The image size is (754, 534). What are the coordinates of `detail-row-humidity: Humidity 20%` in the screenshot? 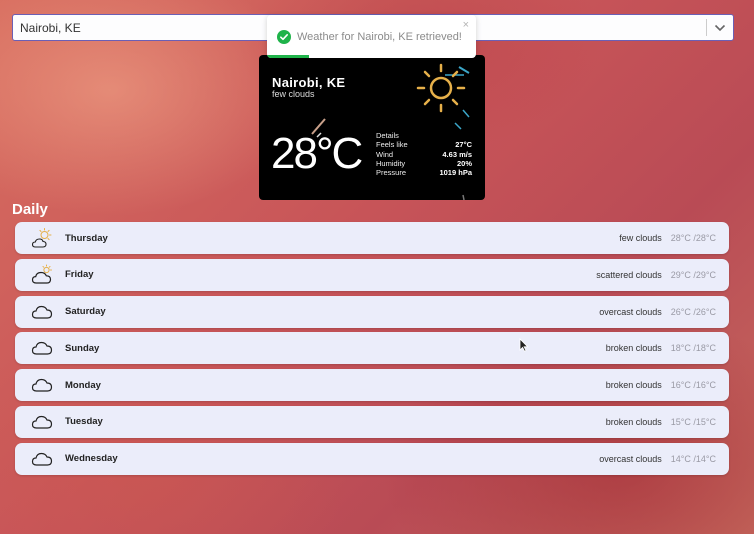 It's located at (424, 163).